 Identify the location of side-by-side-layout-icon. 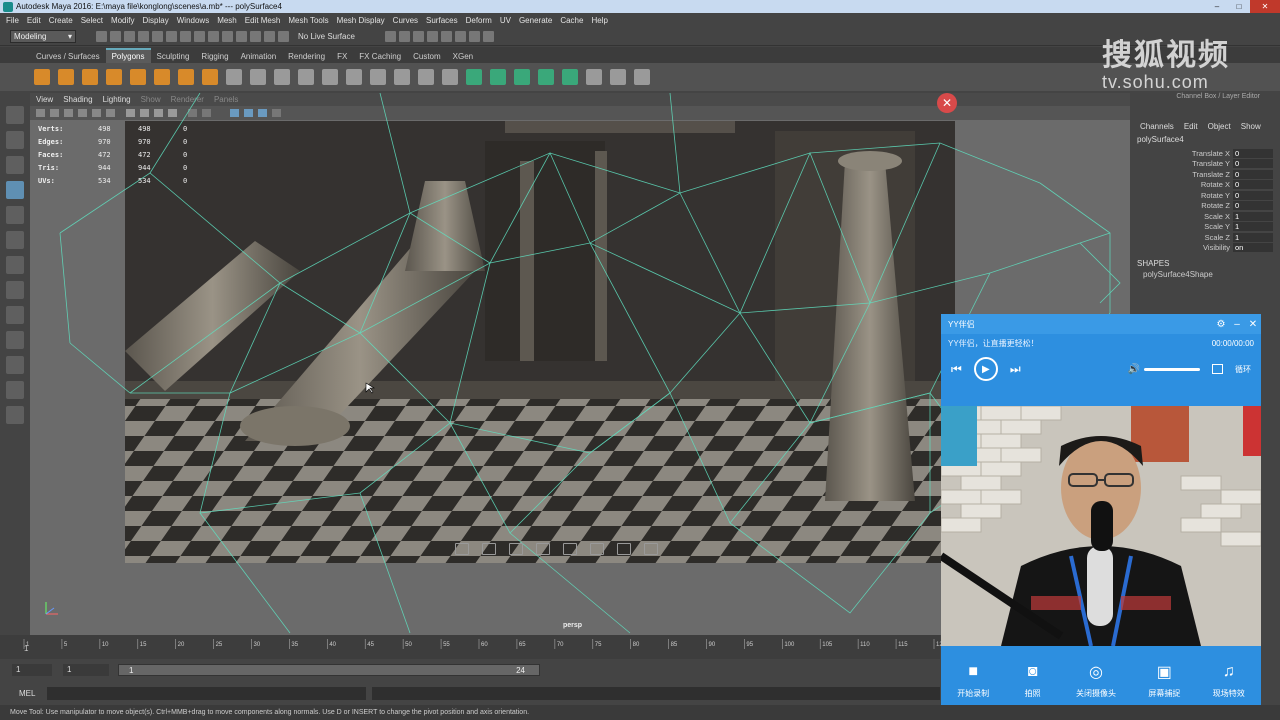
(15, 340).